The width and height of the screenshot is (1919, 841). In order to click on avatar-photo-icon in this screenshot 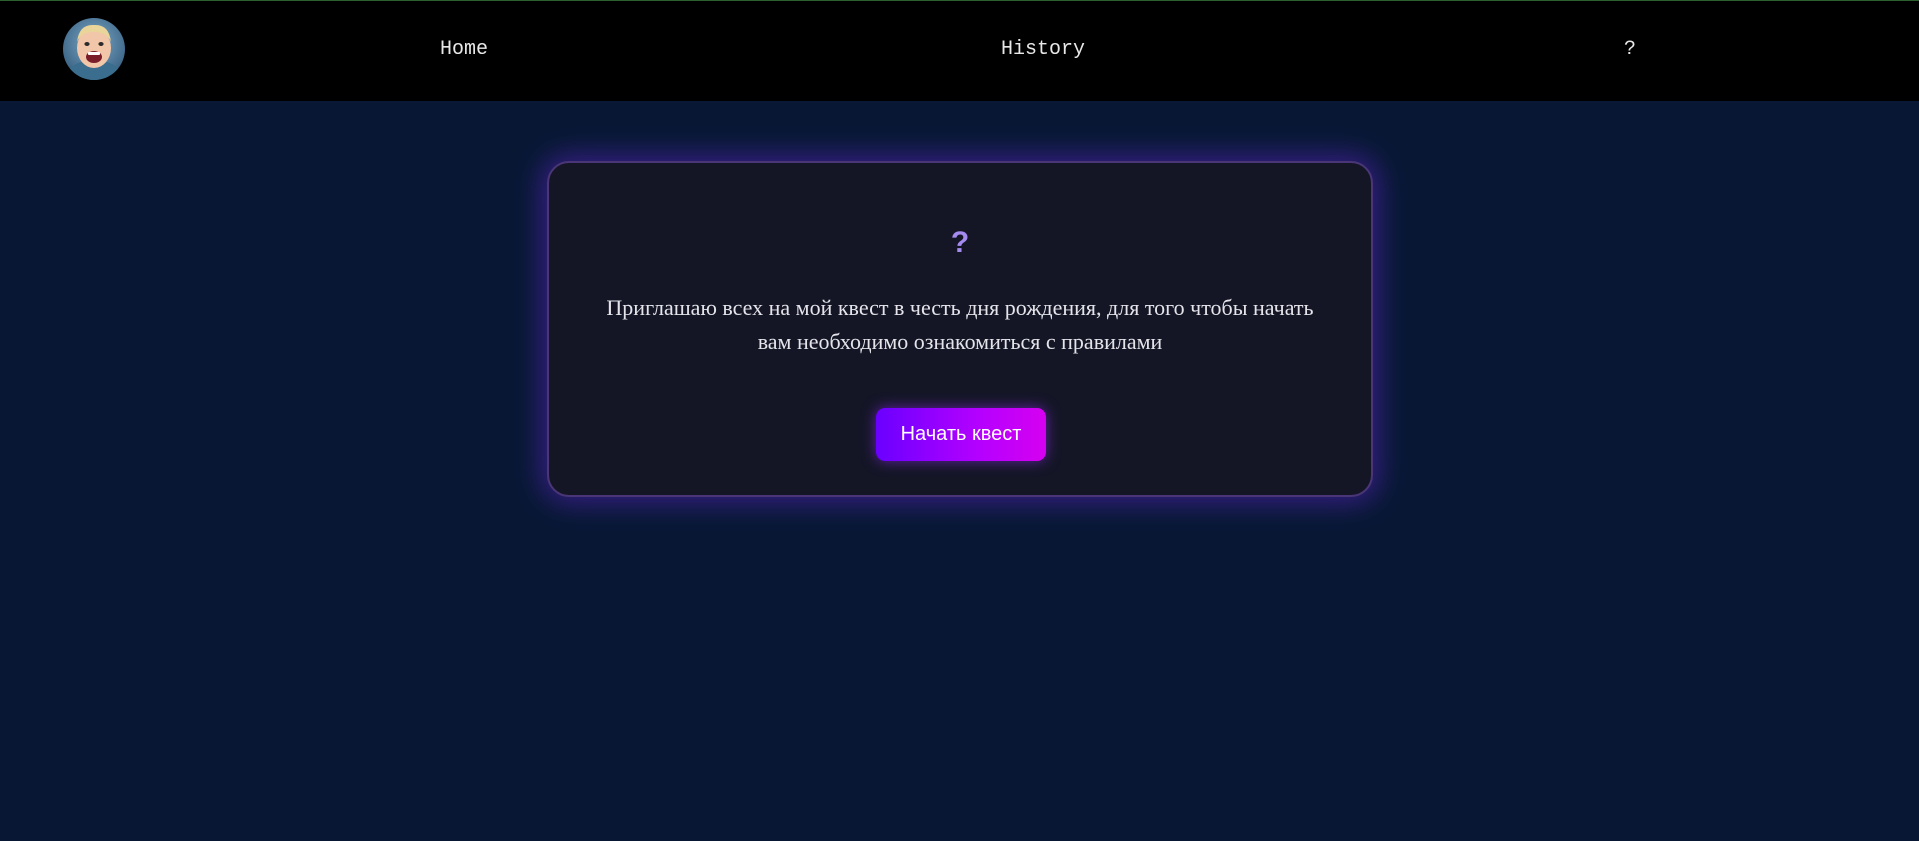, I will do `click(94, 49)`.